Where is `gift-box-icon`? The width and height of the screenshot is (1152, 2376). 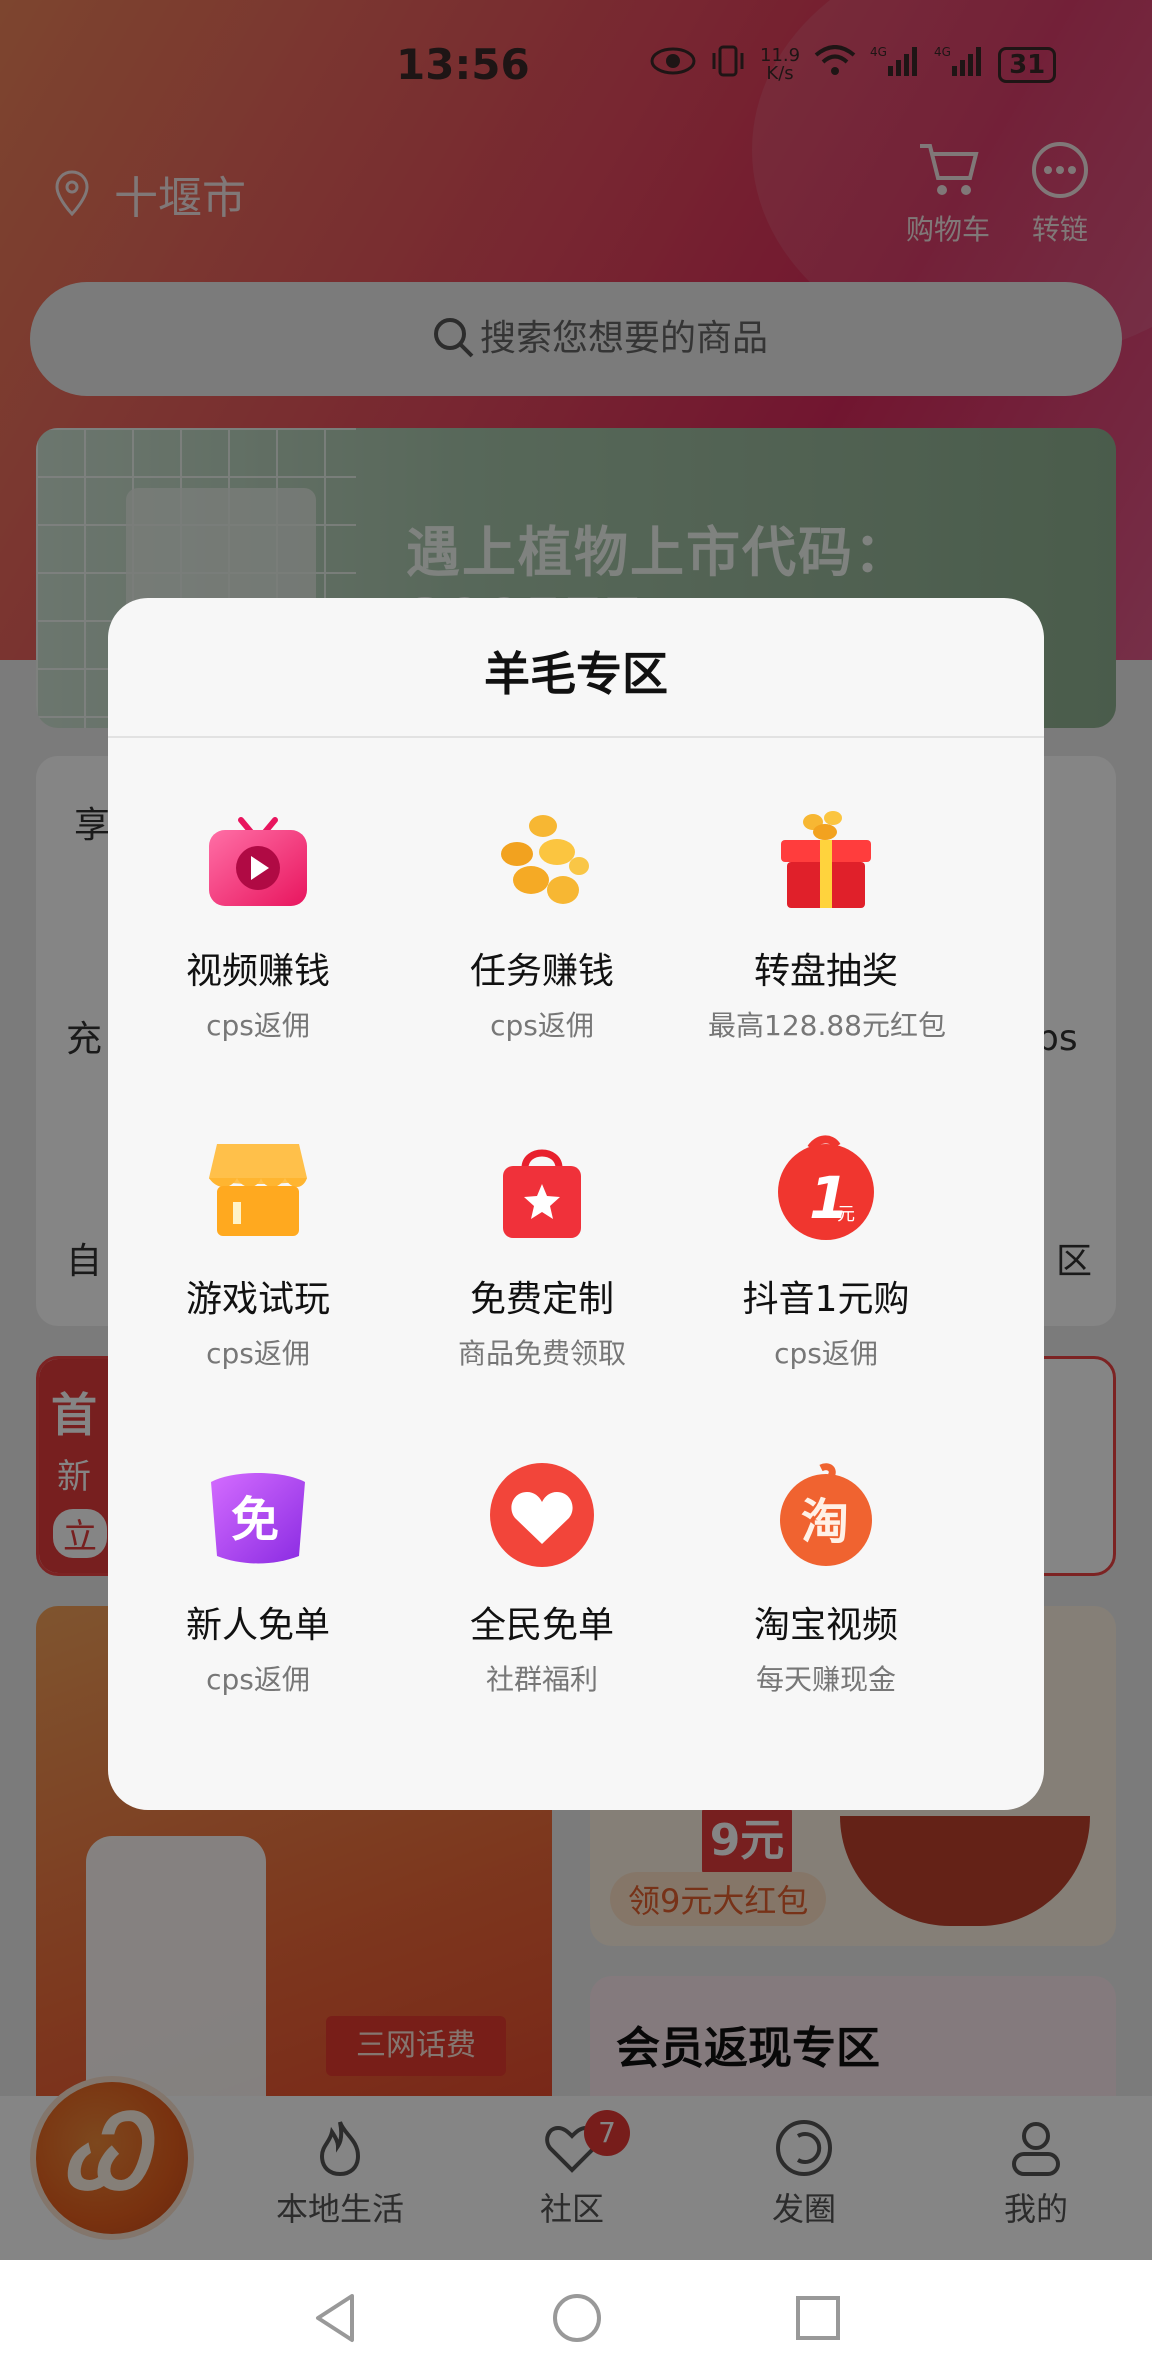 gift-box-icon is located at coordinates (826, 859).